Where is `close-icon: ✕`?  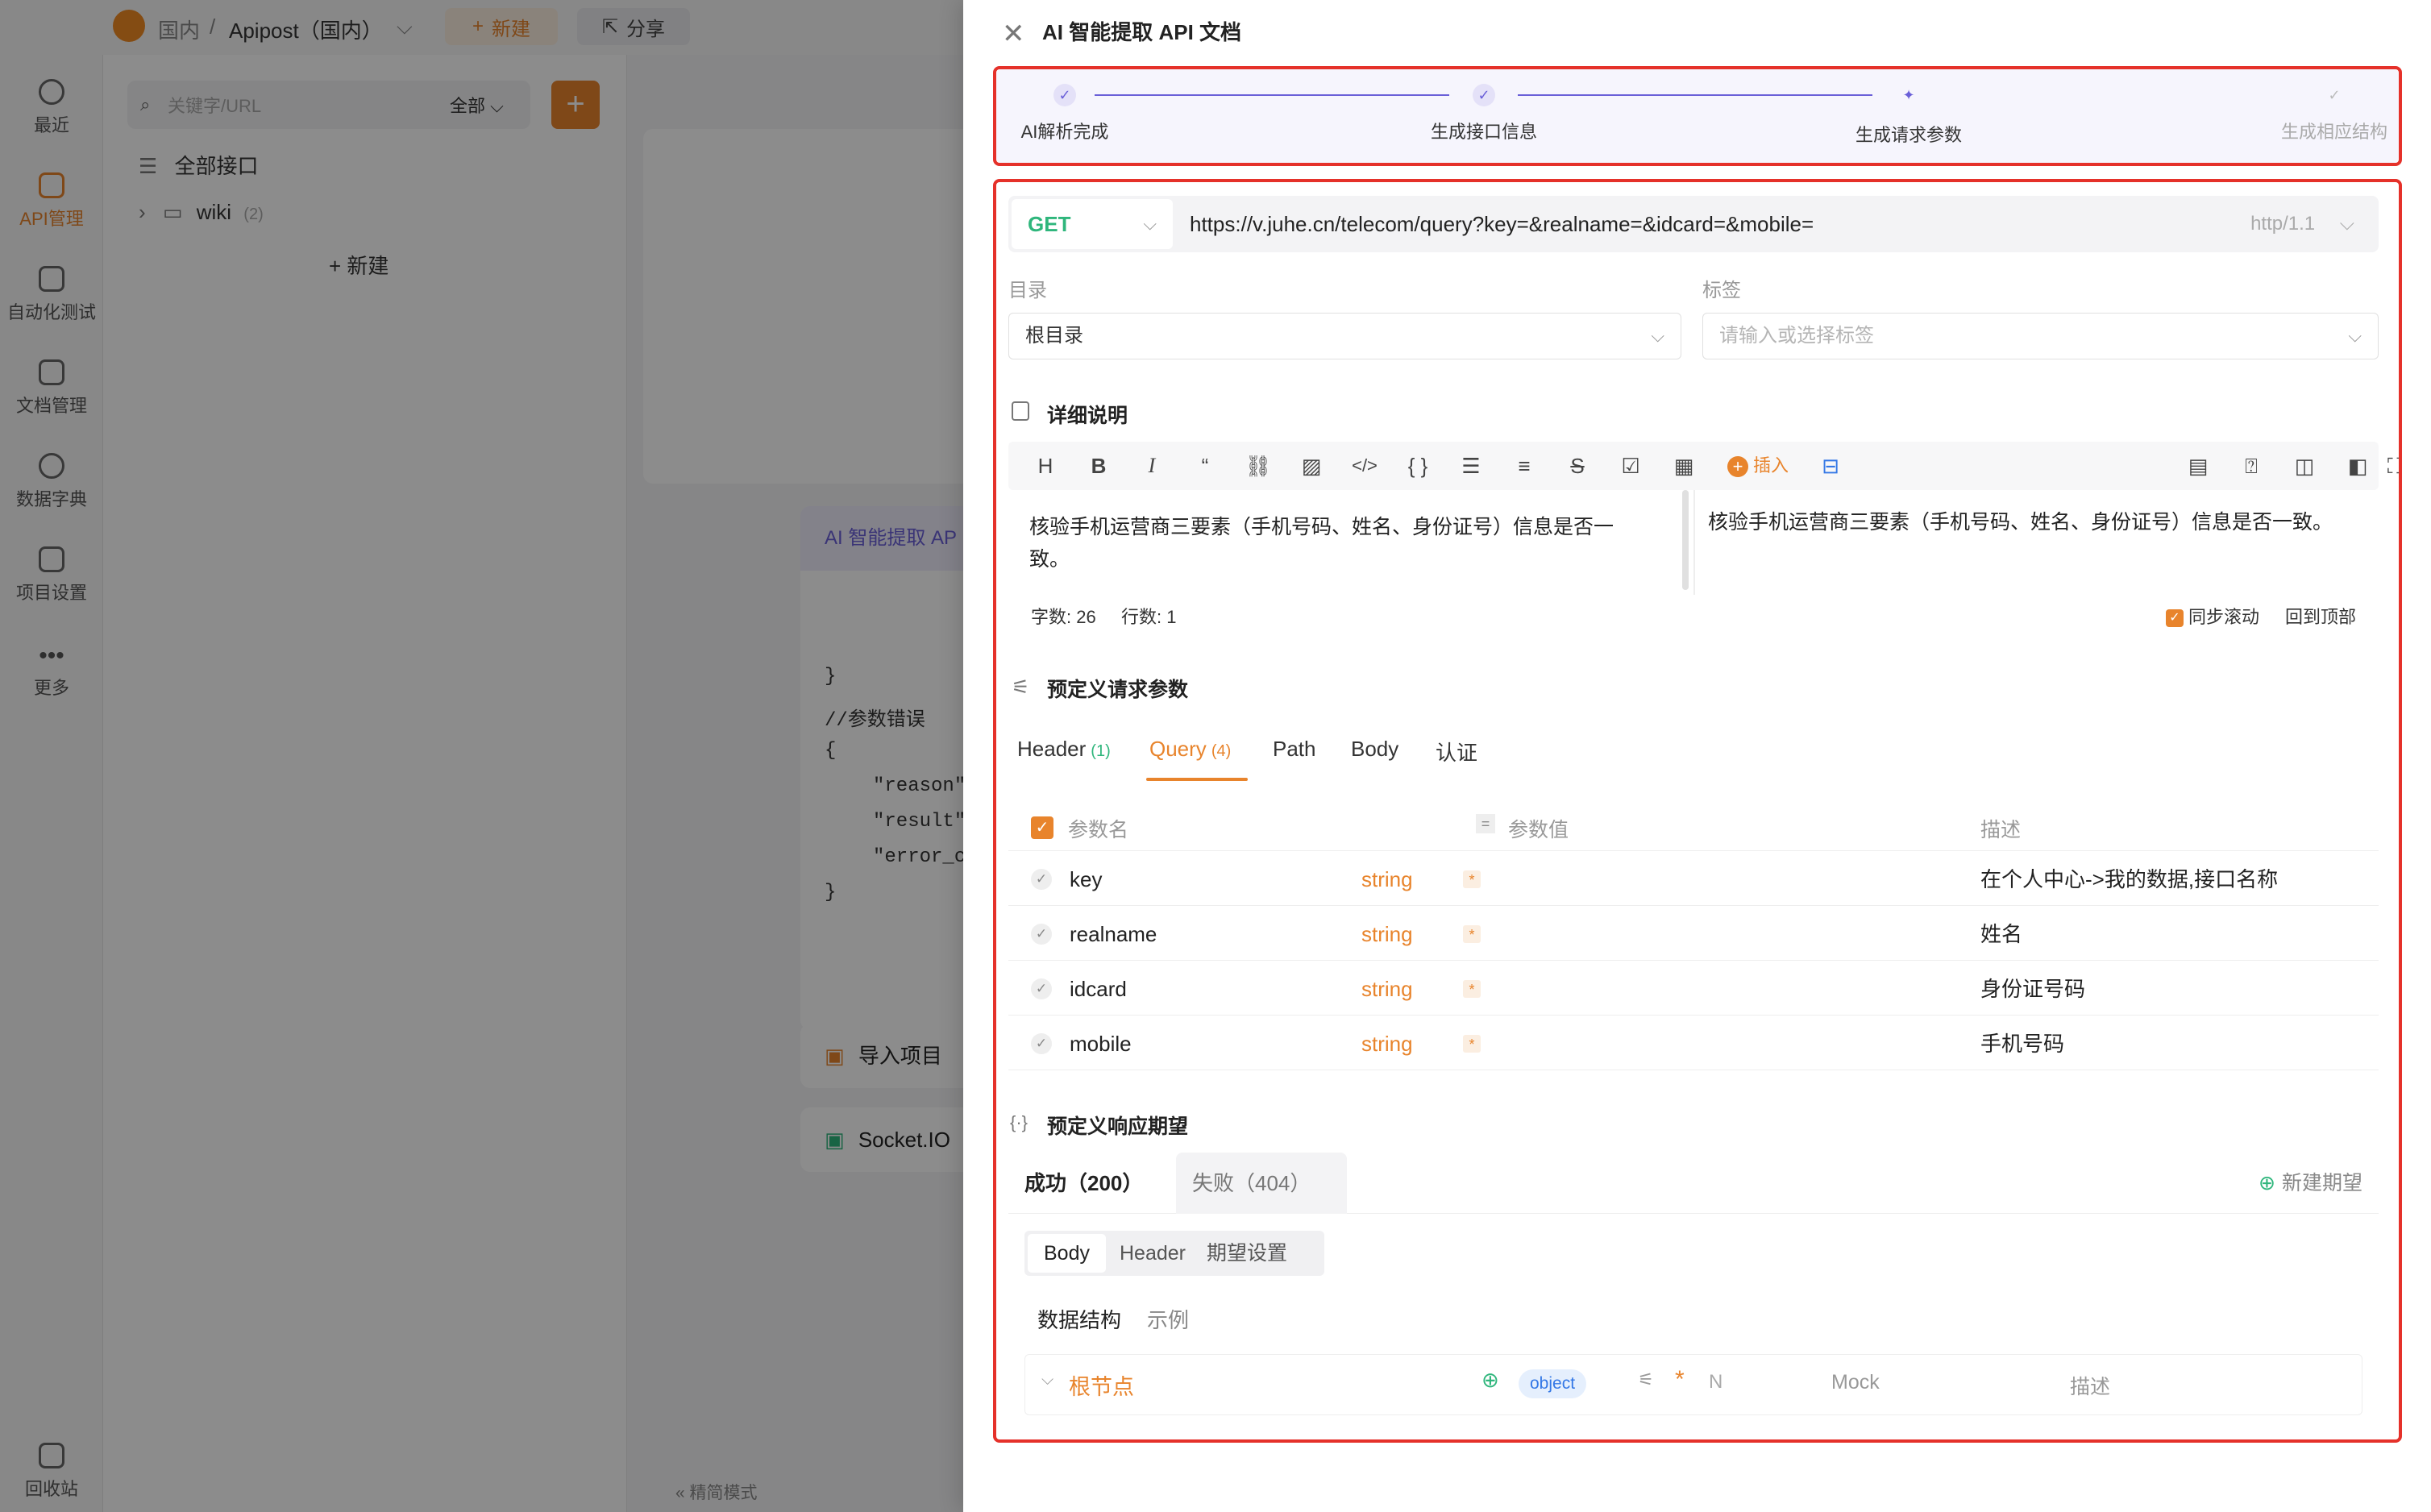
close-icon: ✕ is located at coordinates (1013, 34).